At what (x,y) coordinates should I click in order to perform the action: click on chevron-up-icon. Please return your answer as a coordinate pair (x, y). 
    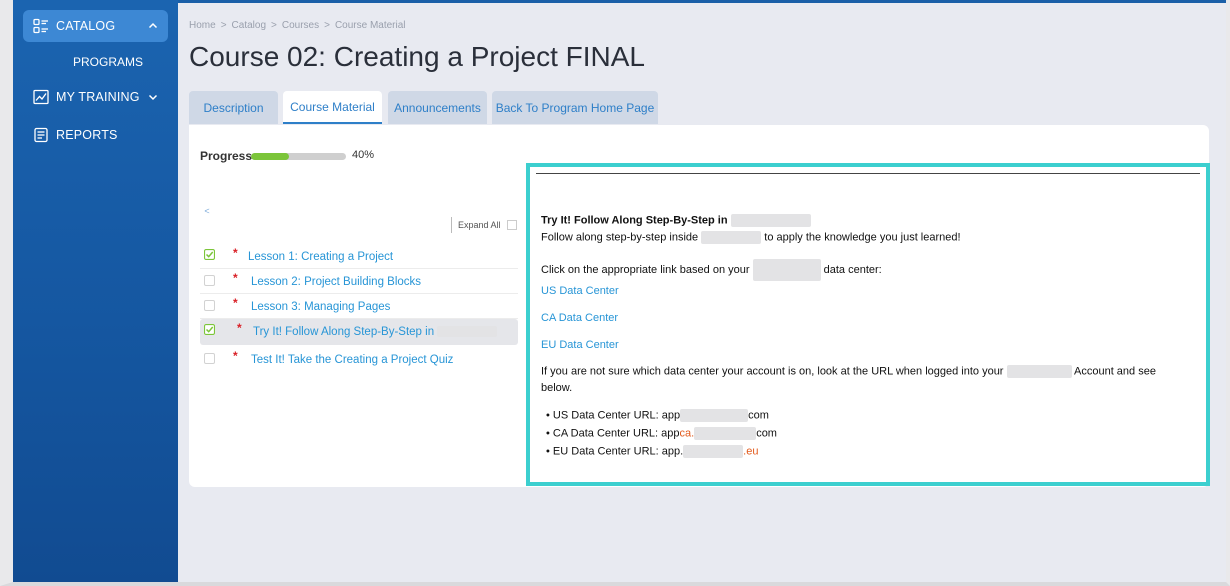
    Looking at the image, I should click on (153, 25).